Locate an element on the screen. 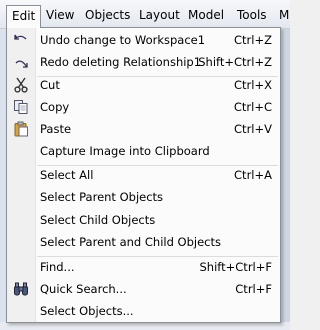  menu-item-find: Find... Shift+Ctrl+F is located at coordinates (143, 267).